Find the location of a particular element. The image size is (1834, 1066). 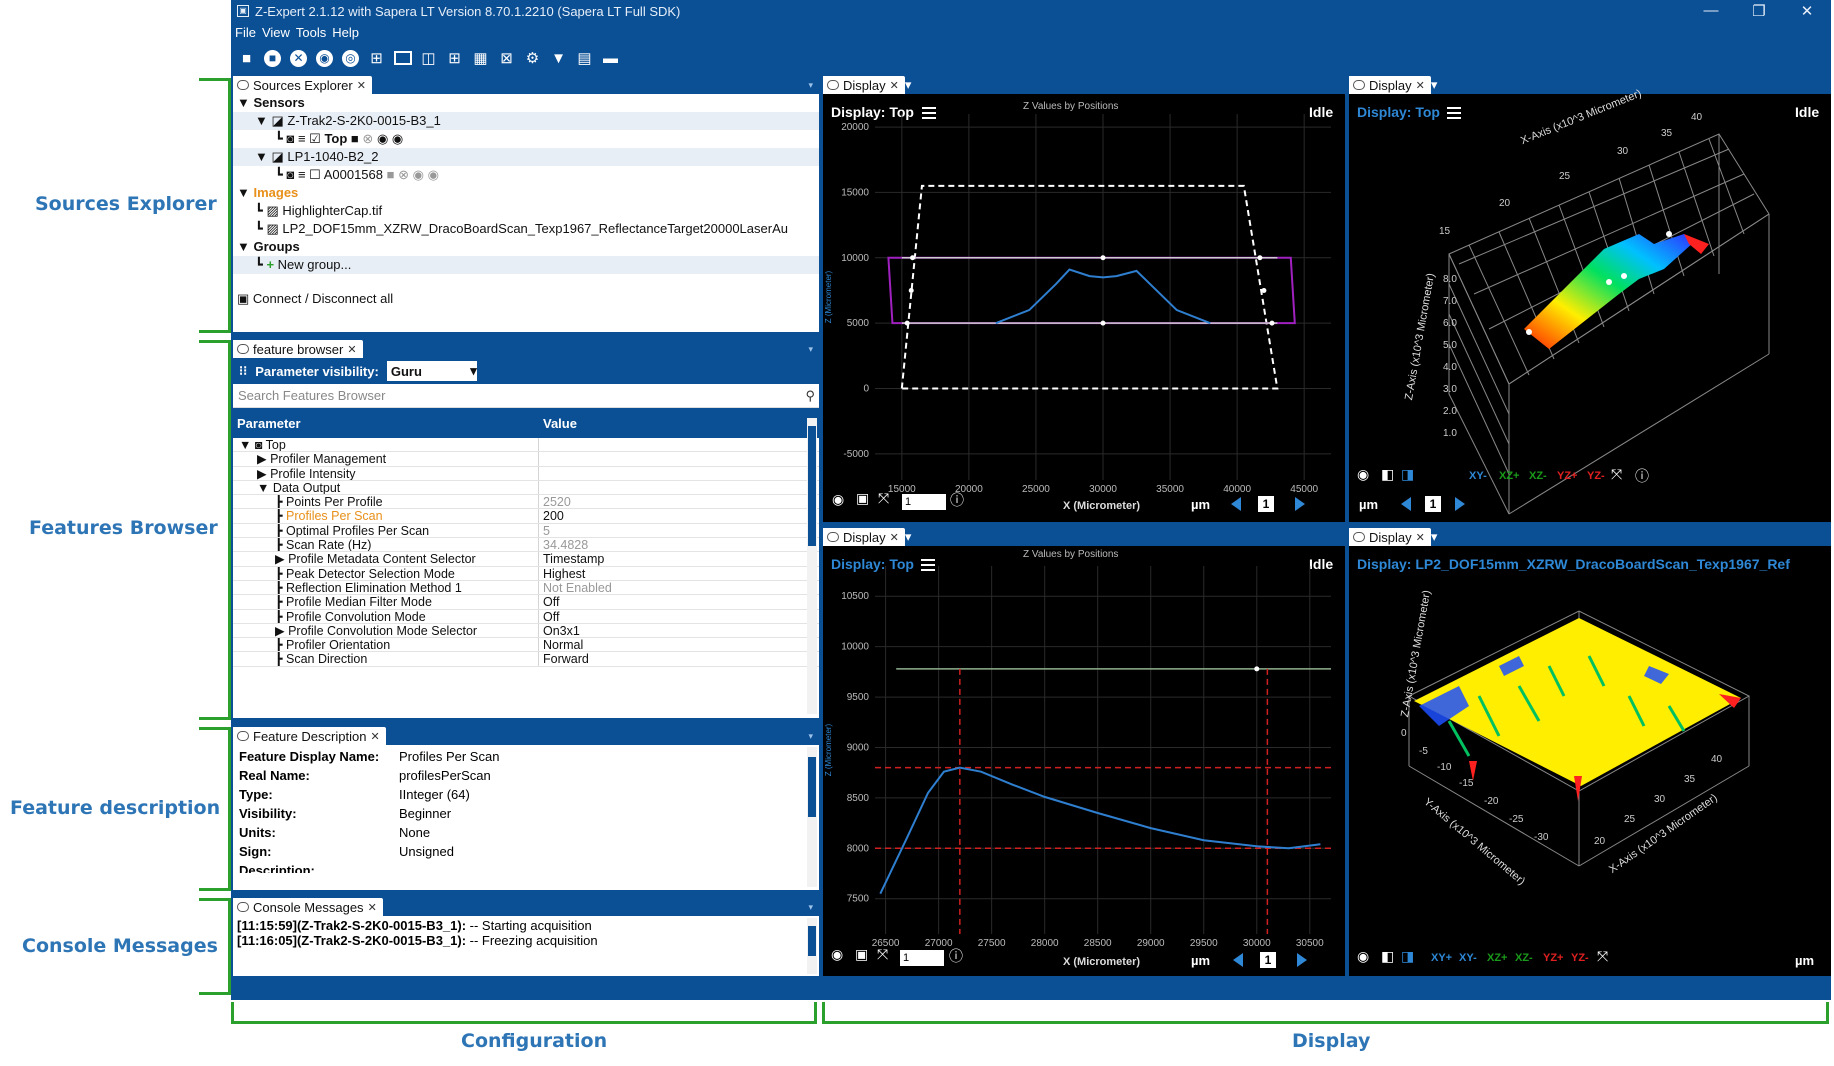

description-scrollbar is located at coordinates (812, 817).